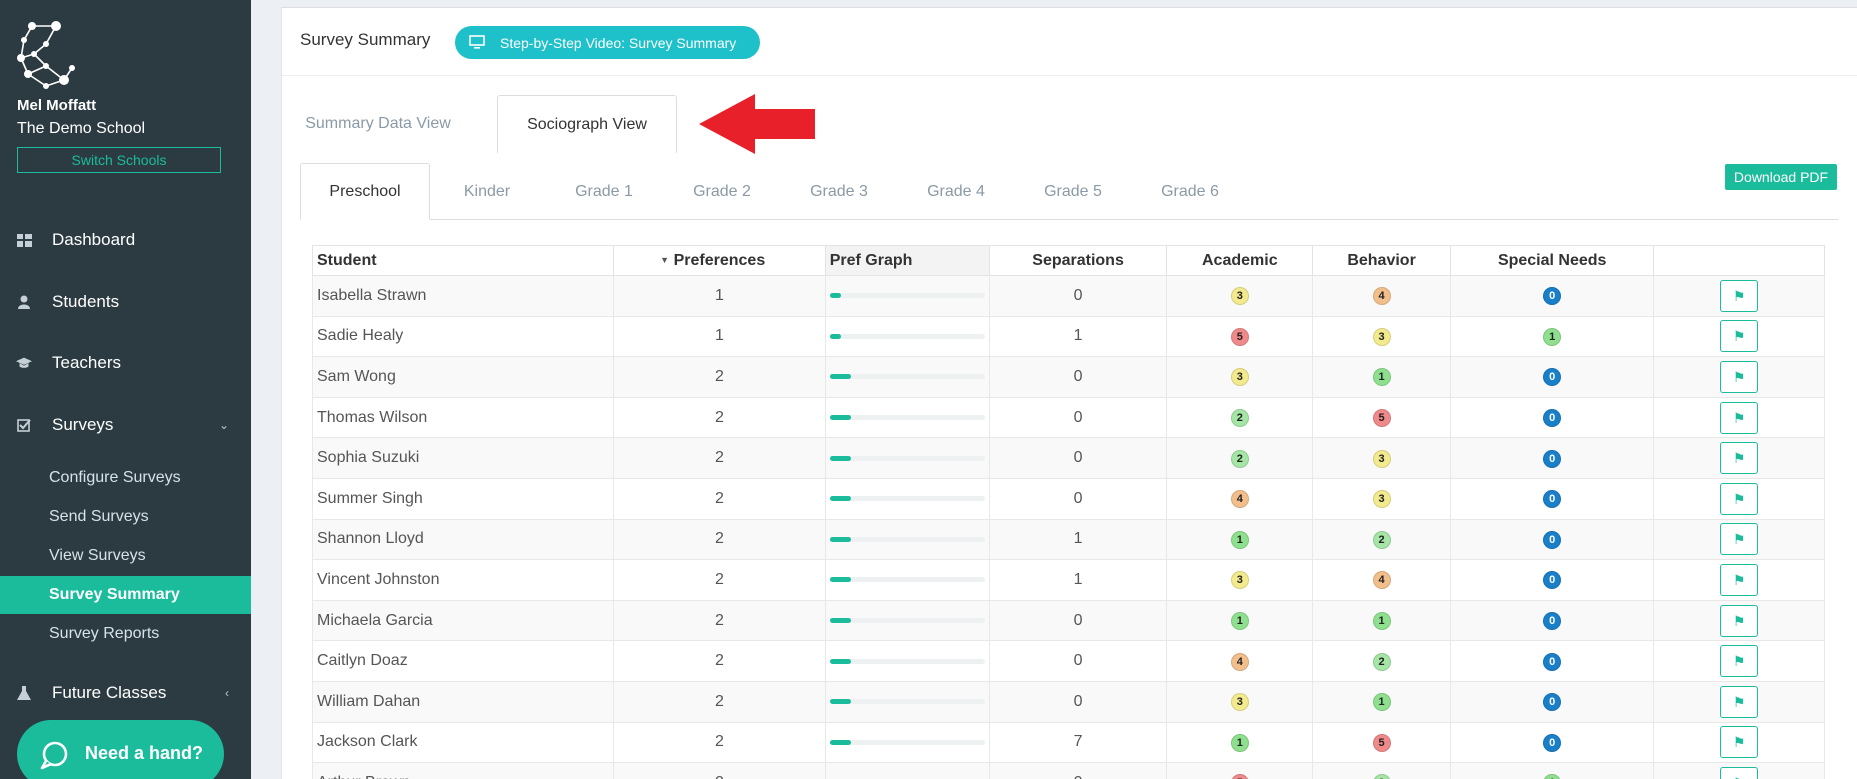 This screenshot has height=779, width=1857. Describe the element at coordinates (119, 160) in the screenshot. I see `switch-schools-button: Switch Schools` at that location.